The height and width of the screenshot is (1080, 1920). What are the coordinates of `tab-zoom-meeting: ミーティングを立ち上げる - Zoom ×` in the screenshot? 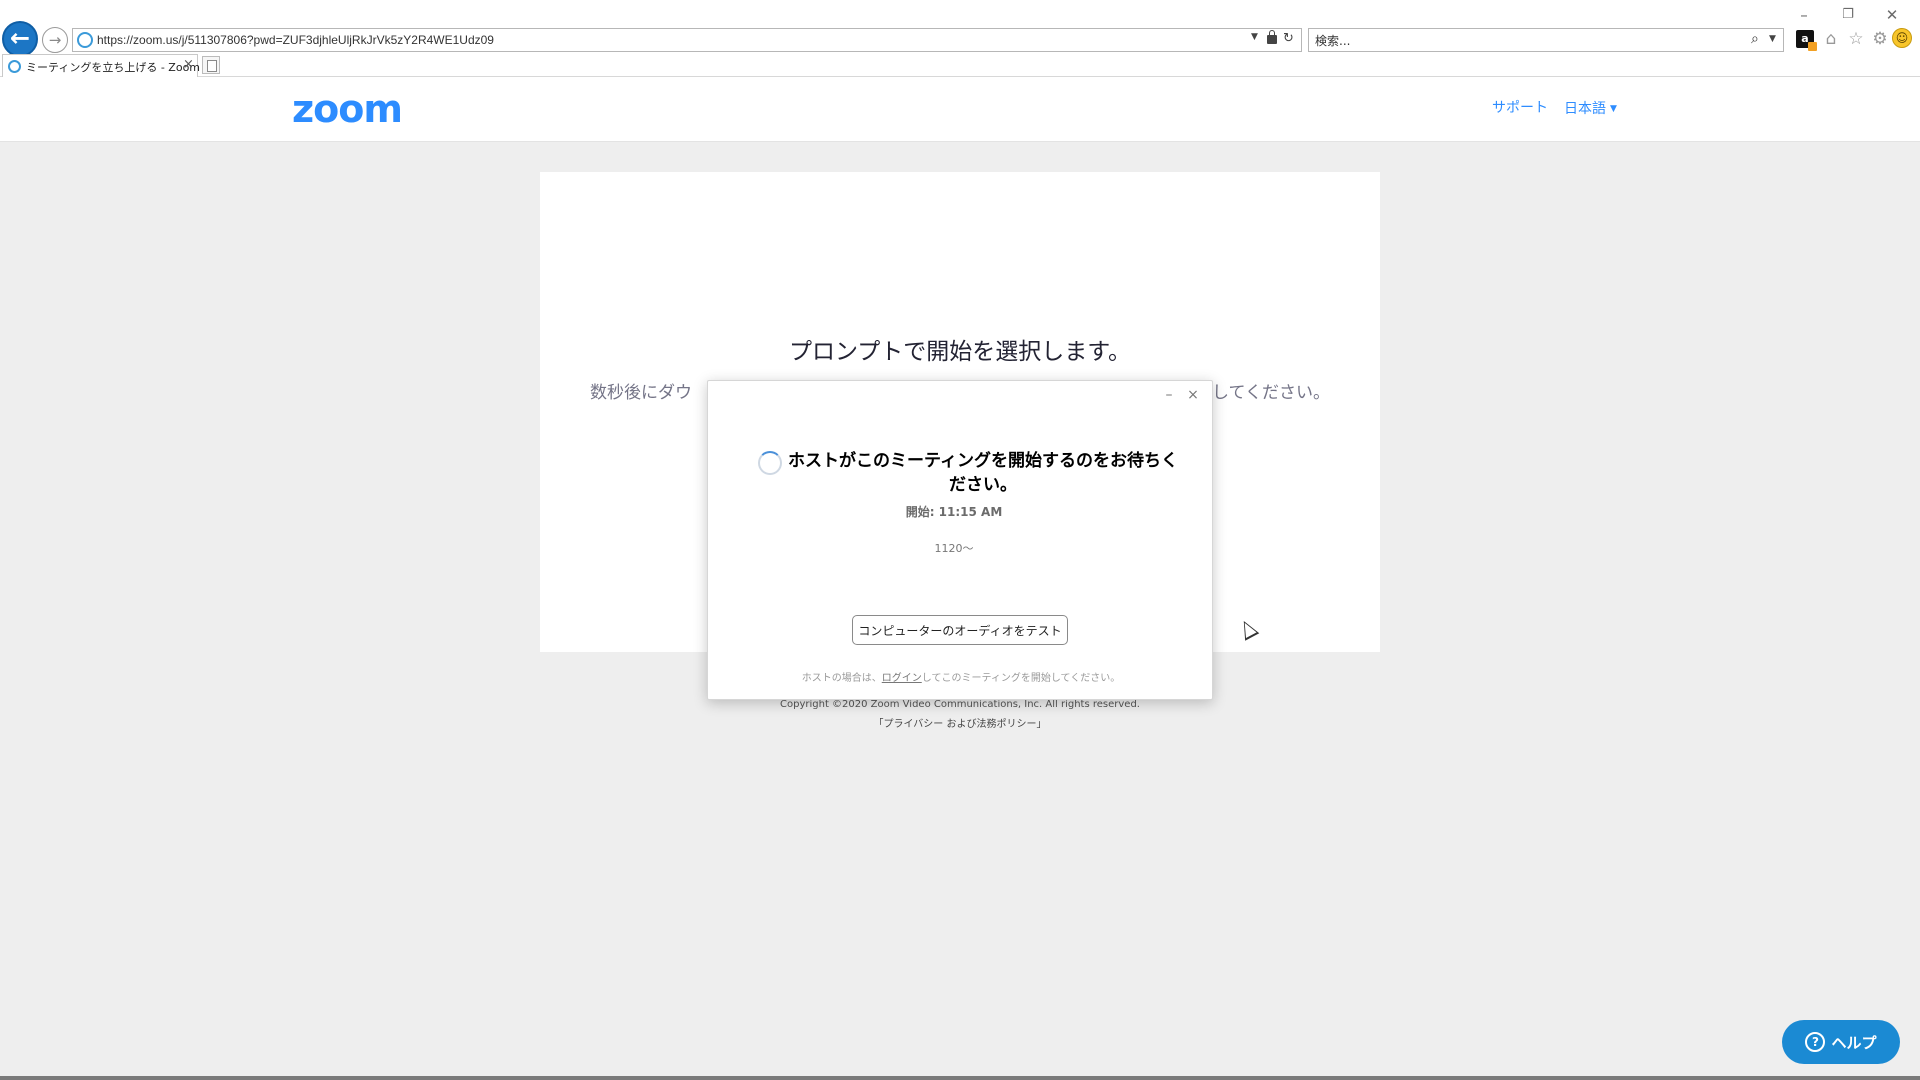 It's located at (101, 65).